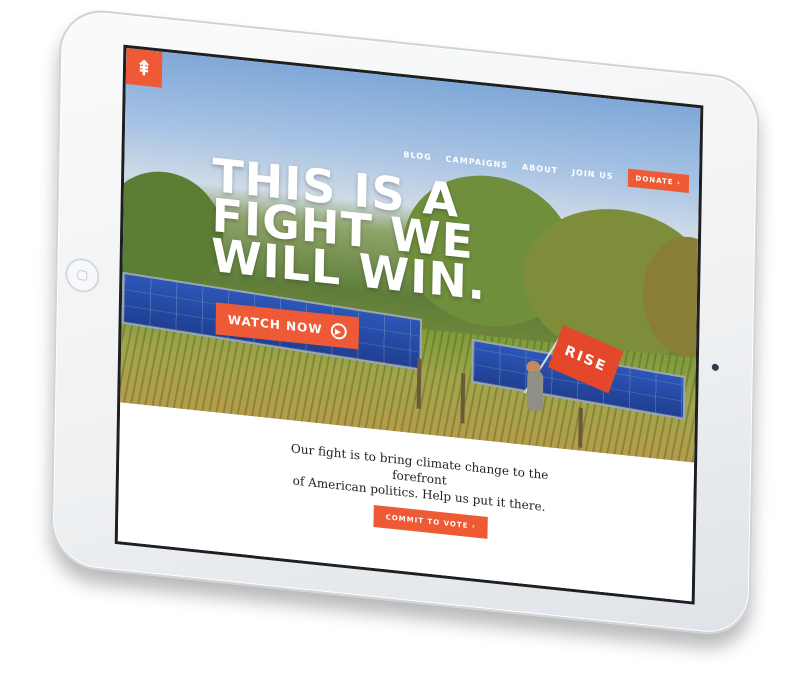 The image size is (800, 678). I want to click on nav-campaigns: CAMPAIGNS, so click(477, 162).